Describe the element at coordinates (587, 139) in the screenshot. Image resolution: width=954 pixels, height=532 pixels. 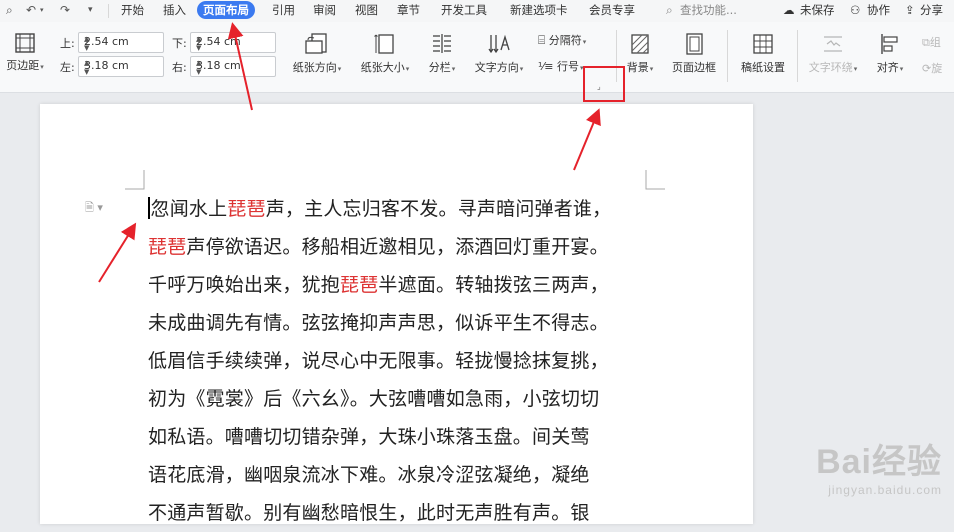
I see `arrow-to-launcher` at that location.